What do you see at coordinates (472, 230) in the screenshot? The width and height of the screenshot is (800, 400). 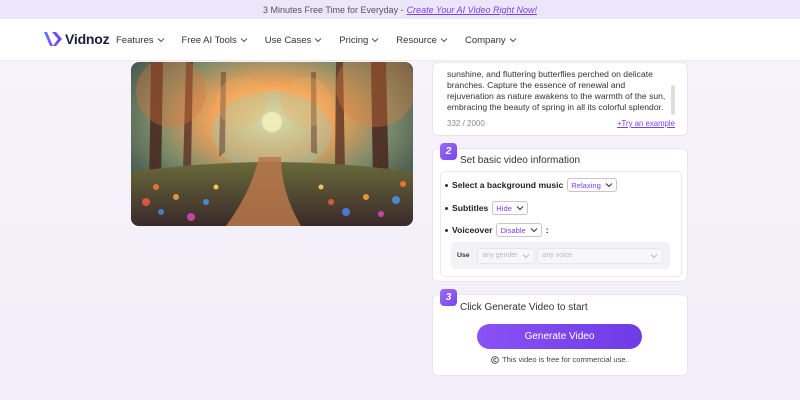 I see `voiceover-label: Voiceover` at bounding box center [472, 230].